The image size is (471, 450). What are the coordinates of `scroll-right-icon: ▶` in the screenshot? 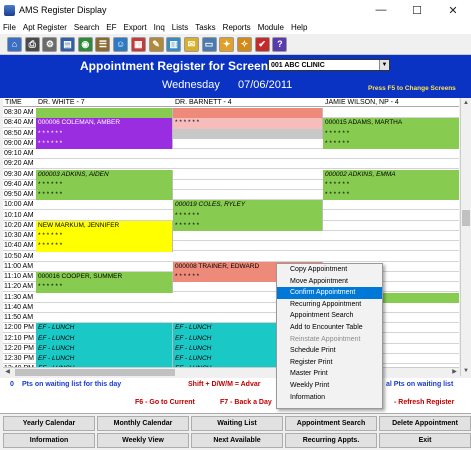 It's located at (454, 372).